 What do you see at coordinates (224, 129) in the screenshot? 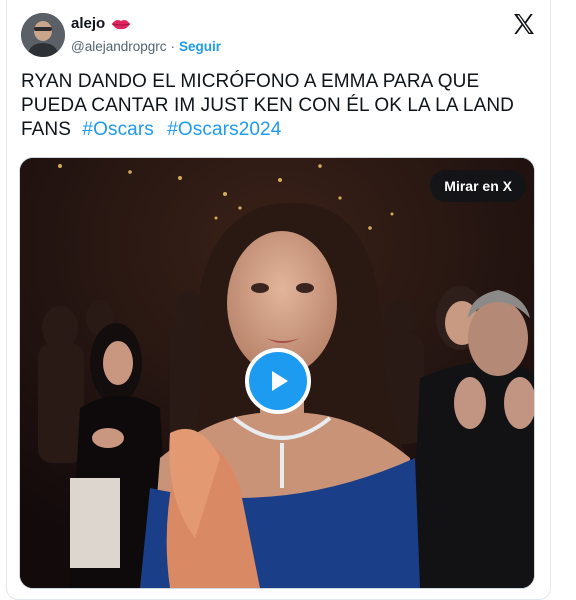
I see `hashtag-oscars2024: #Oscars2024` at bounding box center [224, 129].